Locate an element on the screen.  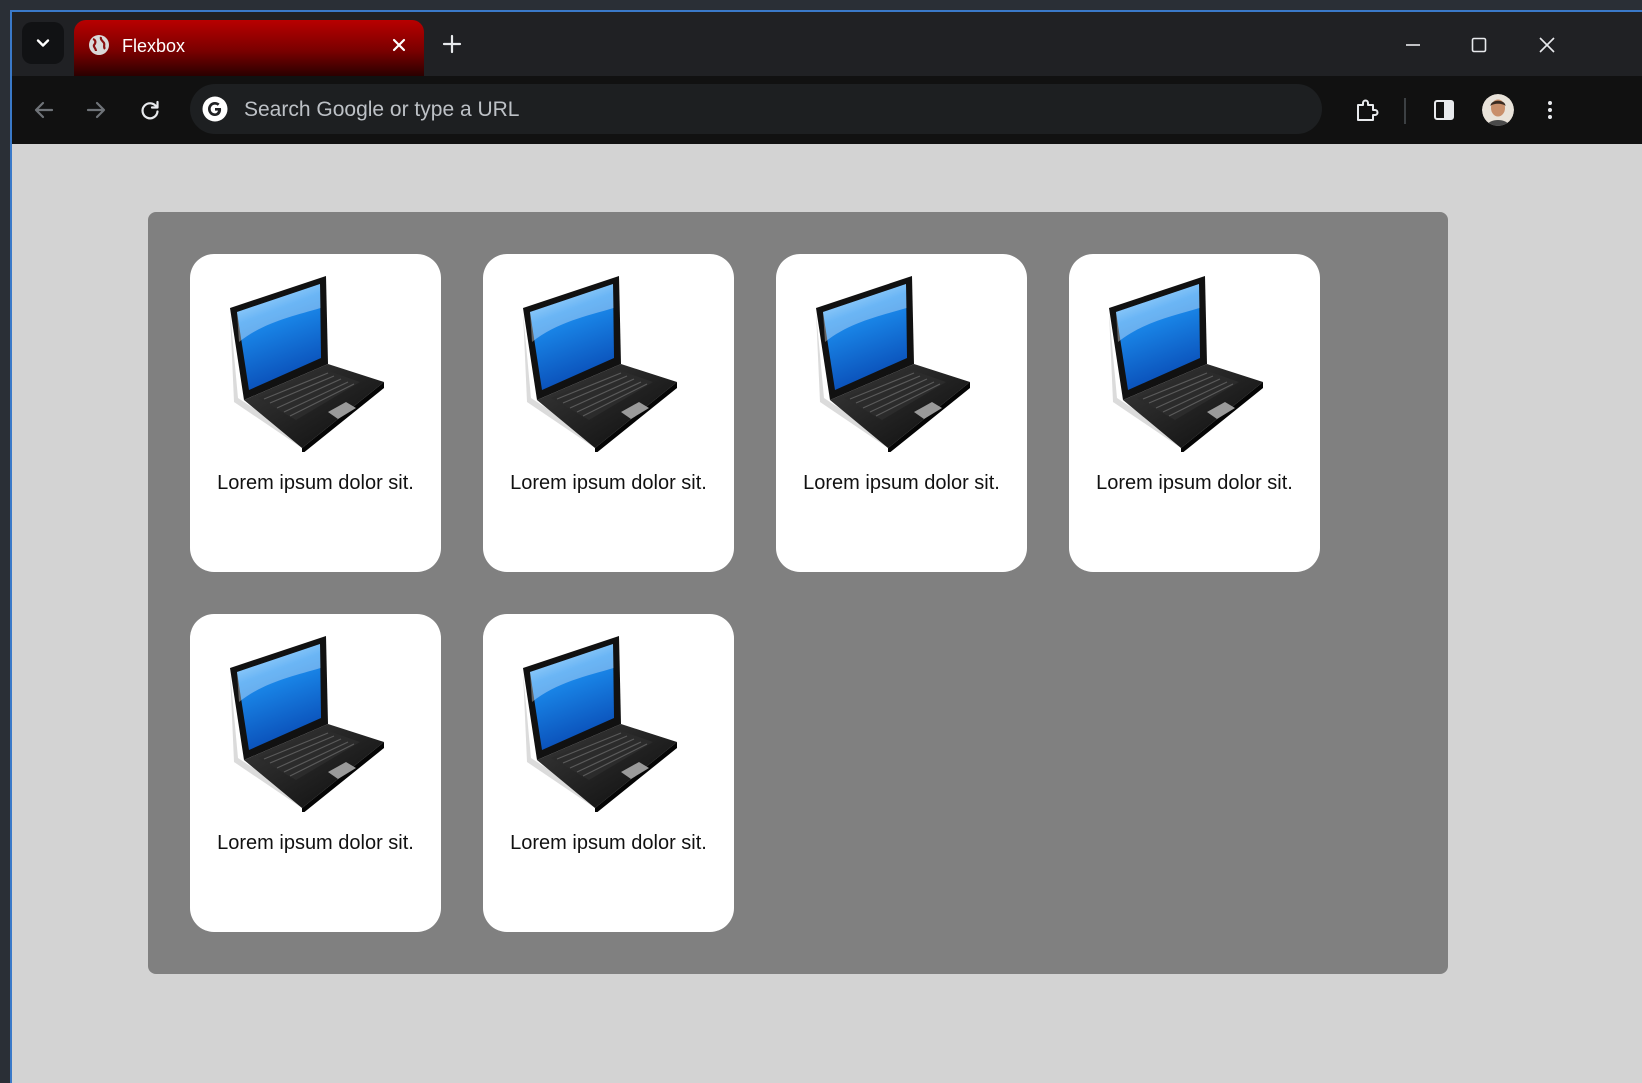
more-vertical-icon is located at coordinates (1550, 110).